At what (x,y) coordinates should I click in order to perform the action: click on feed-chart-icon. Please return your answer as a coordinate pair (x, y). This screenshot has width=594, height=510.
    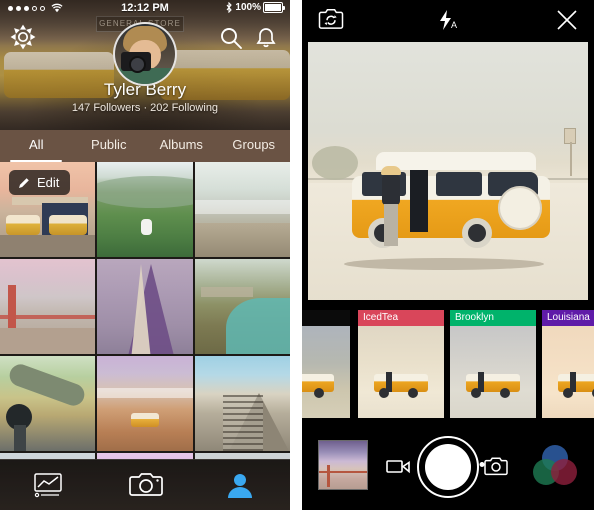
    Looking at the image, I should click on (48, 485).